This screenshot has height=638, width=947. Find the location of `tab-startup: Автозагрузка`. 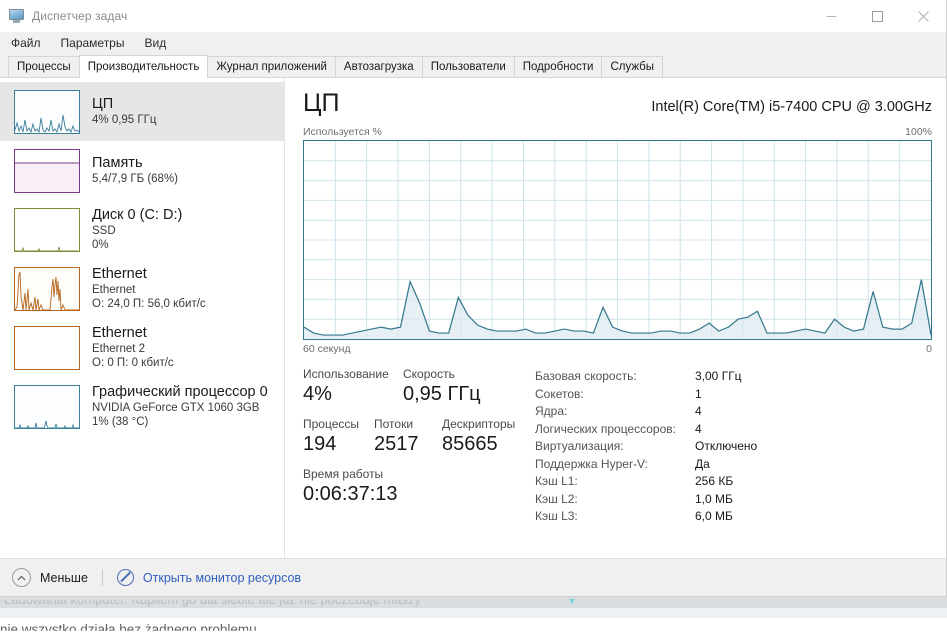

tab-startup: Автозагрузка is located at coordinates (378, 66).